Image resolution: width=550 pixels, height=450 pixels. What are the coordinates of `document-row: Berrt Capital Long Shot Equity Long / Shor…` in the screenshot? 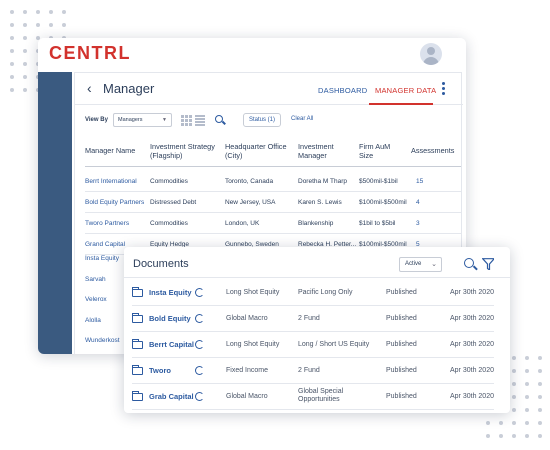 It's located at (313, 345).